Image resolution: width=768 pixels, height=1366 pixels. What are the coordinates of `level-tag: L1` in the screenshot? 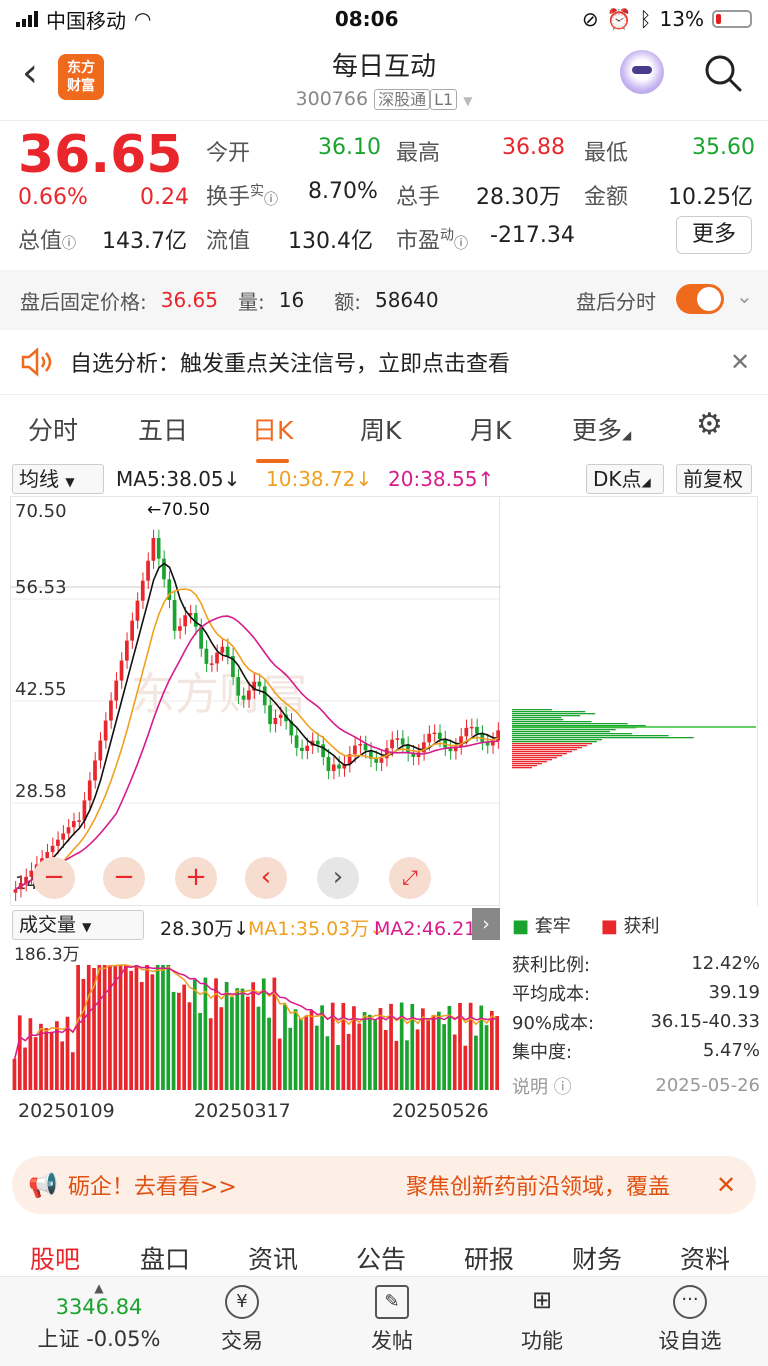 It's located at (444, 99).